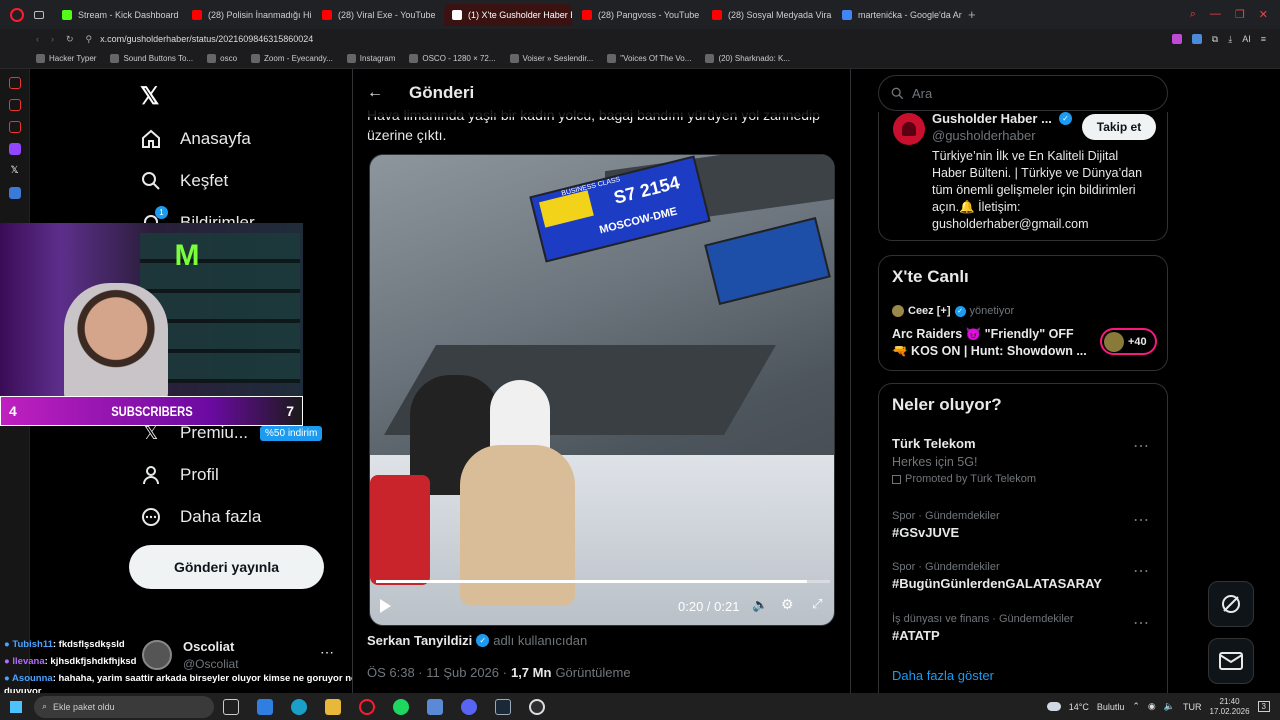 This screenshot has height=720, width=1280. What do you see at coordinates (89, 39) in the screenshot?
I see `site-info-icon: ⚲` at bounding box center [89, 39].